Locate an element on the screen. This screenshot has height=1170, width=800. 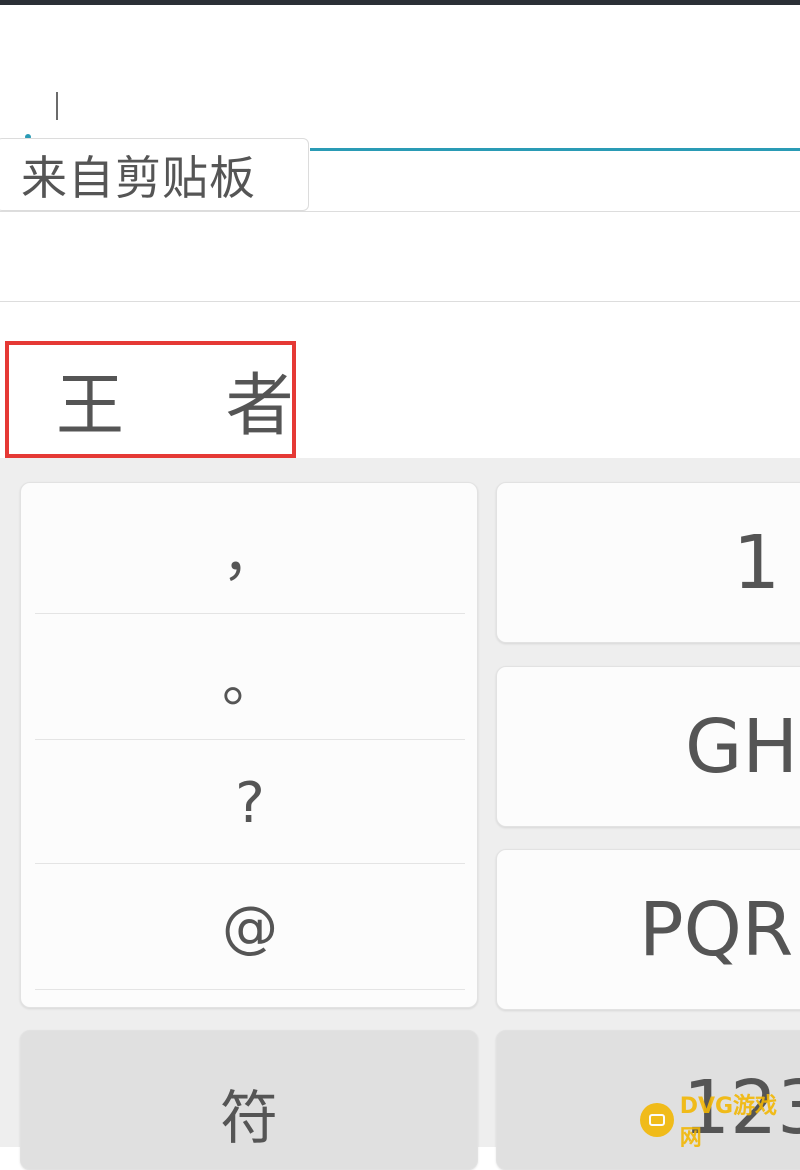
key-ghi: GH is located at coordinates (648, 746).